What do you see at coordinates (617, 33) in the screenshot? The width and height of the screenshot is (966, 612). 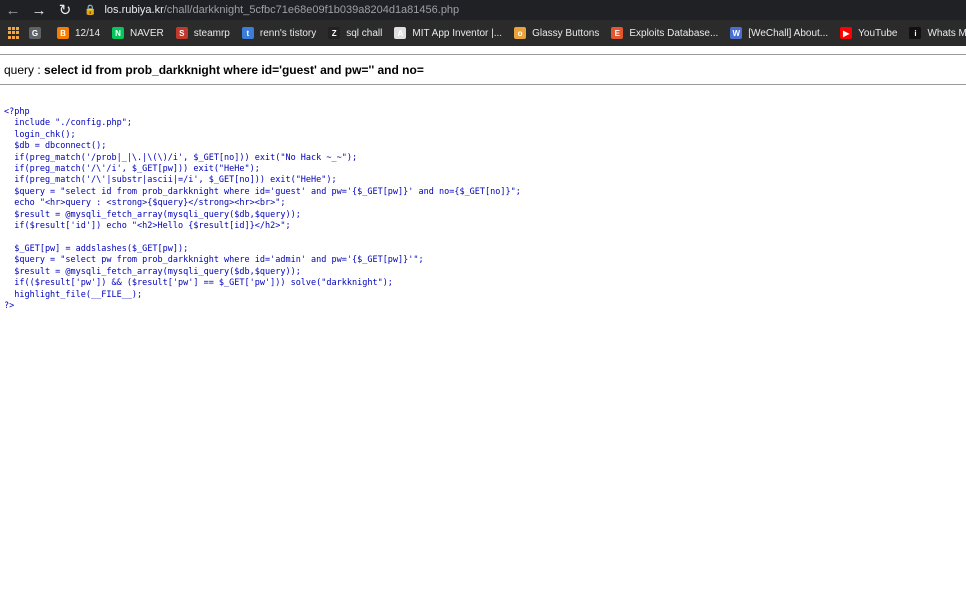 I see `exploitdb-icon: E` at bounding box center [617, 33].